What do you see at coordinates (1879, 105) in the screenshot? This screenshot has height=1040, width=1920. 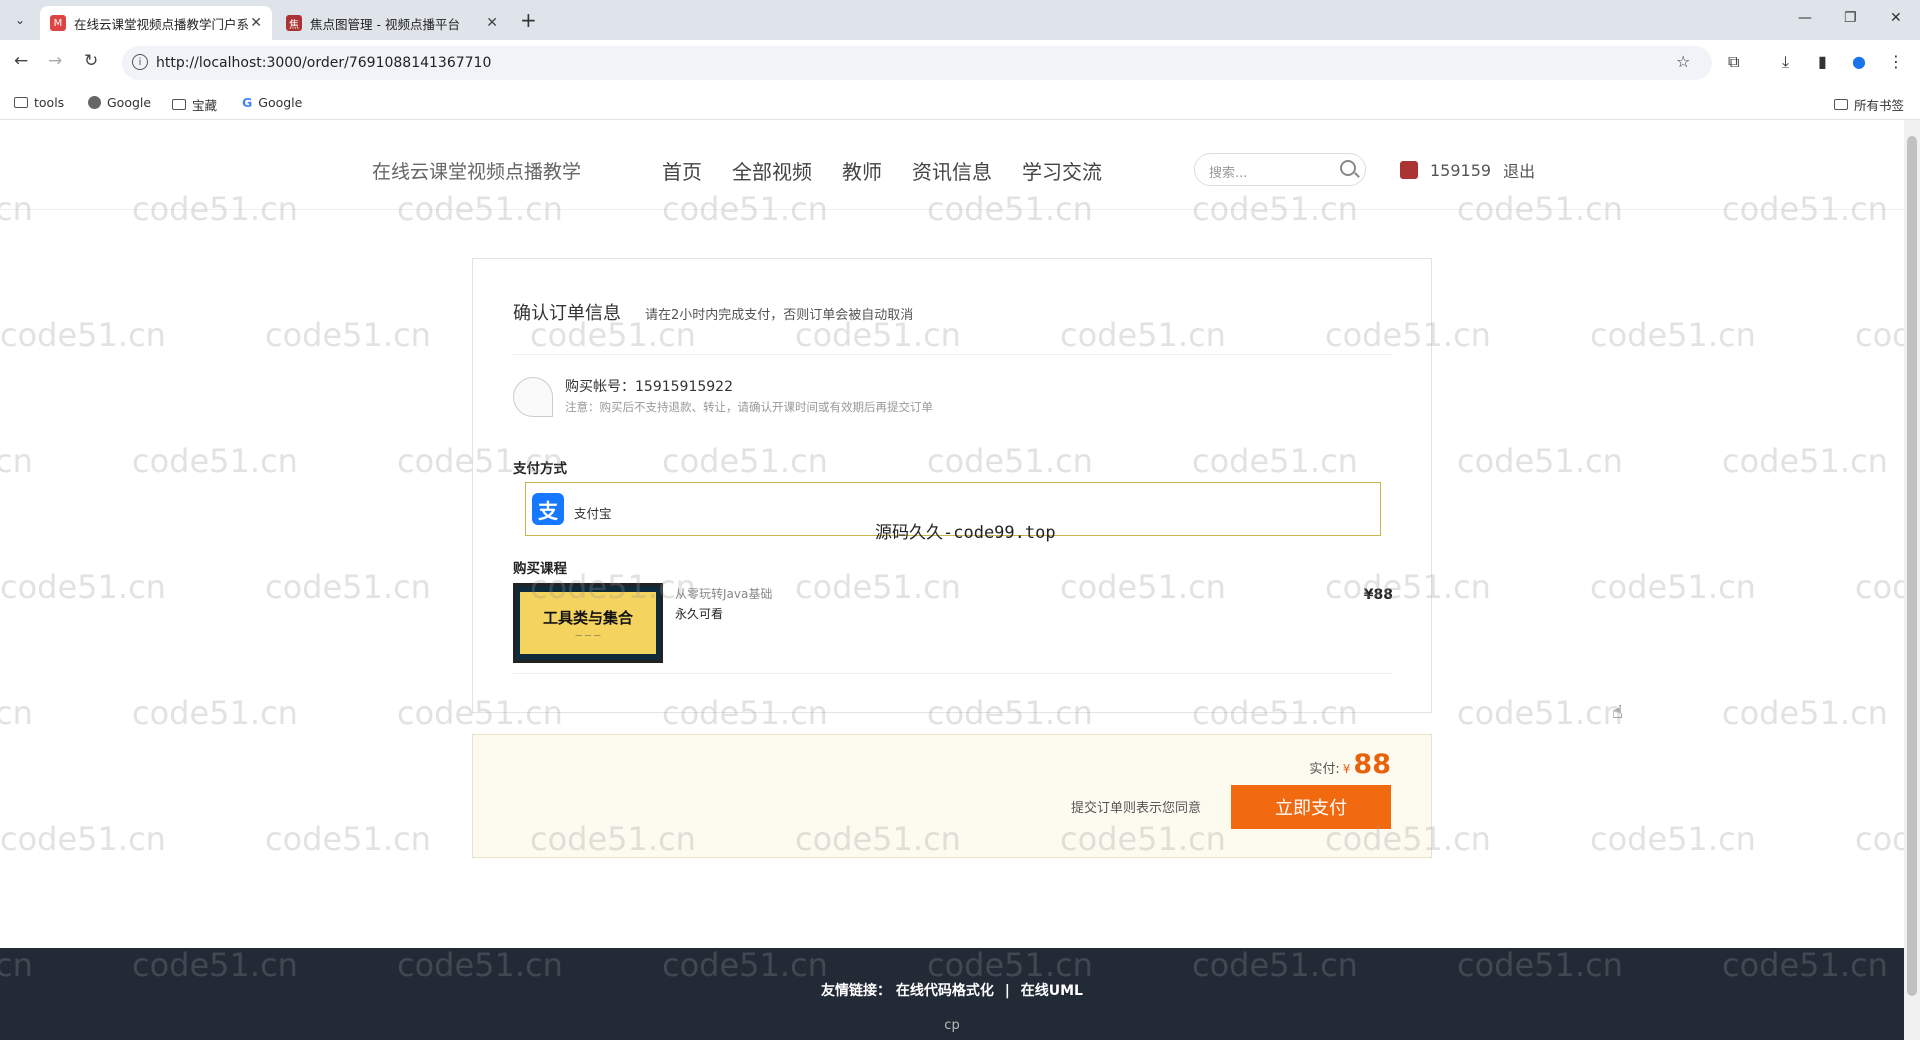 I see `bookmark-label: 所有书签` at bounding box center [1879, 105].